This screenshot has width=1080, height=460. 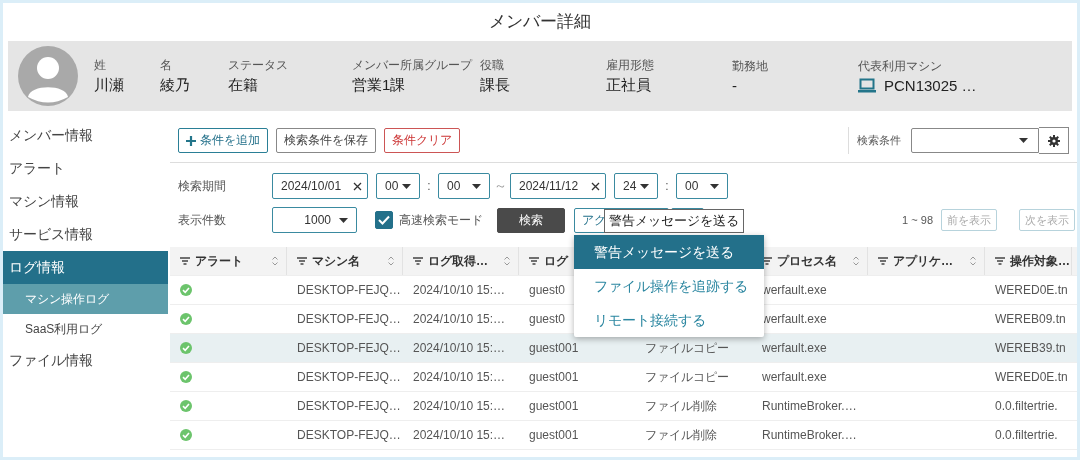 I want to click on field-label: 役職, so click(x=492, y=65).